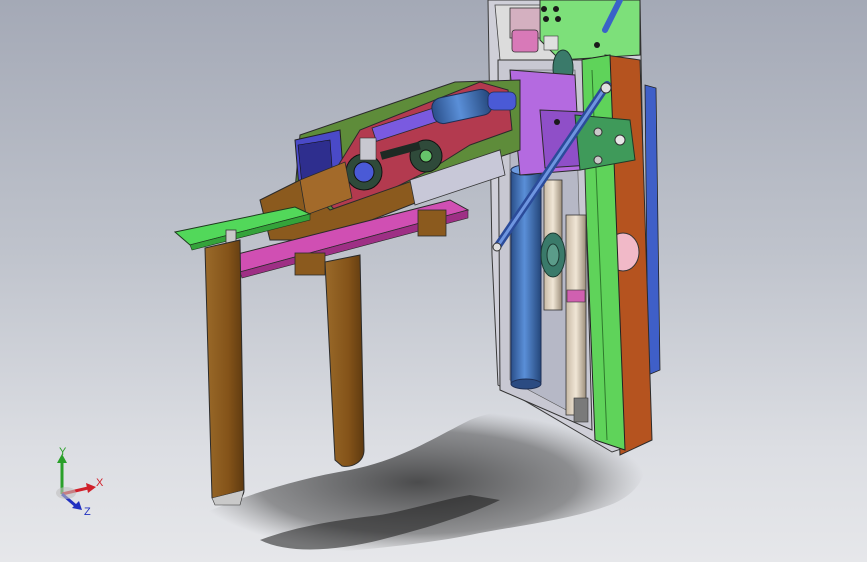 The height and width of the screenshot is (562, 867). I want to click on z-axis-label: Z, so click(87, 512).